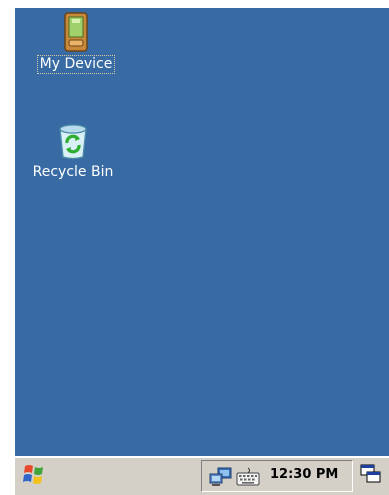  Describe the element at coordinates (248, 479) in the screenshot. I see `keyboard-icon` at that location.